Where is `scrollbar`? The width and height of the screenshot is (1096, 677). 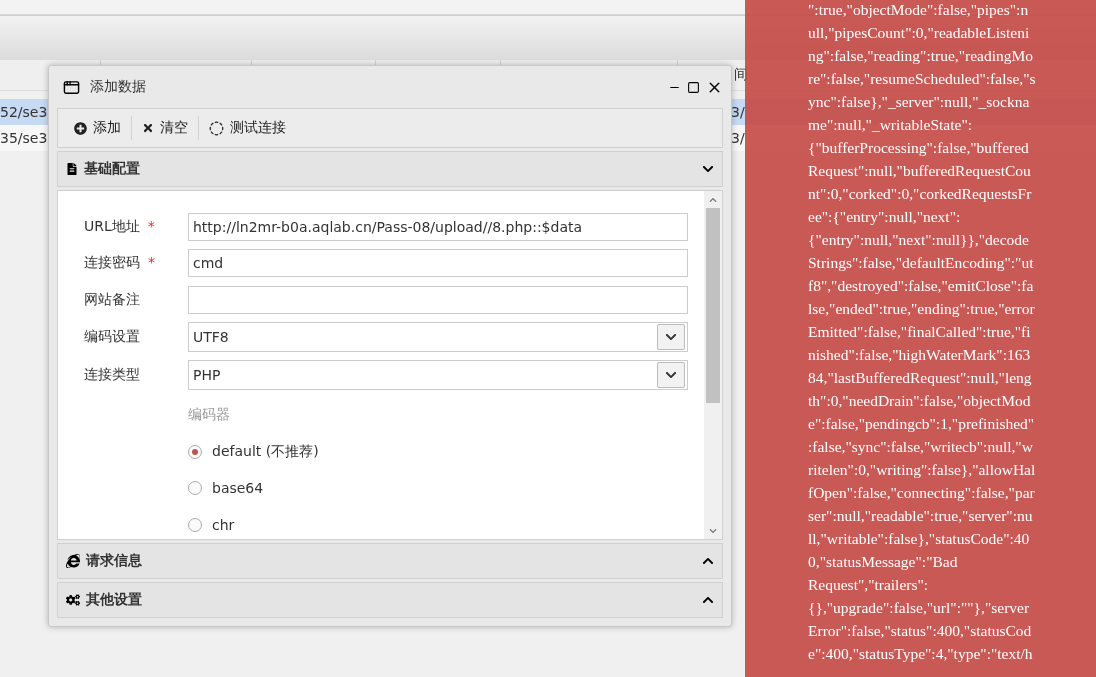
scrollbar is located at coordinates (713, 365).